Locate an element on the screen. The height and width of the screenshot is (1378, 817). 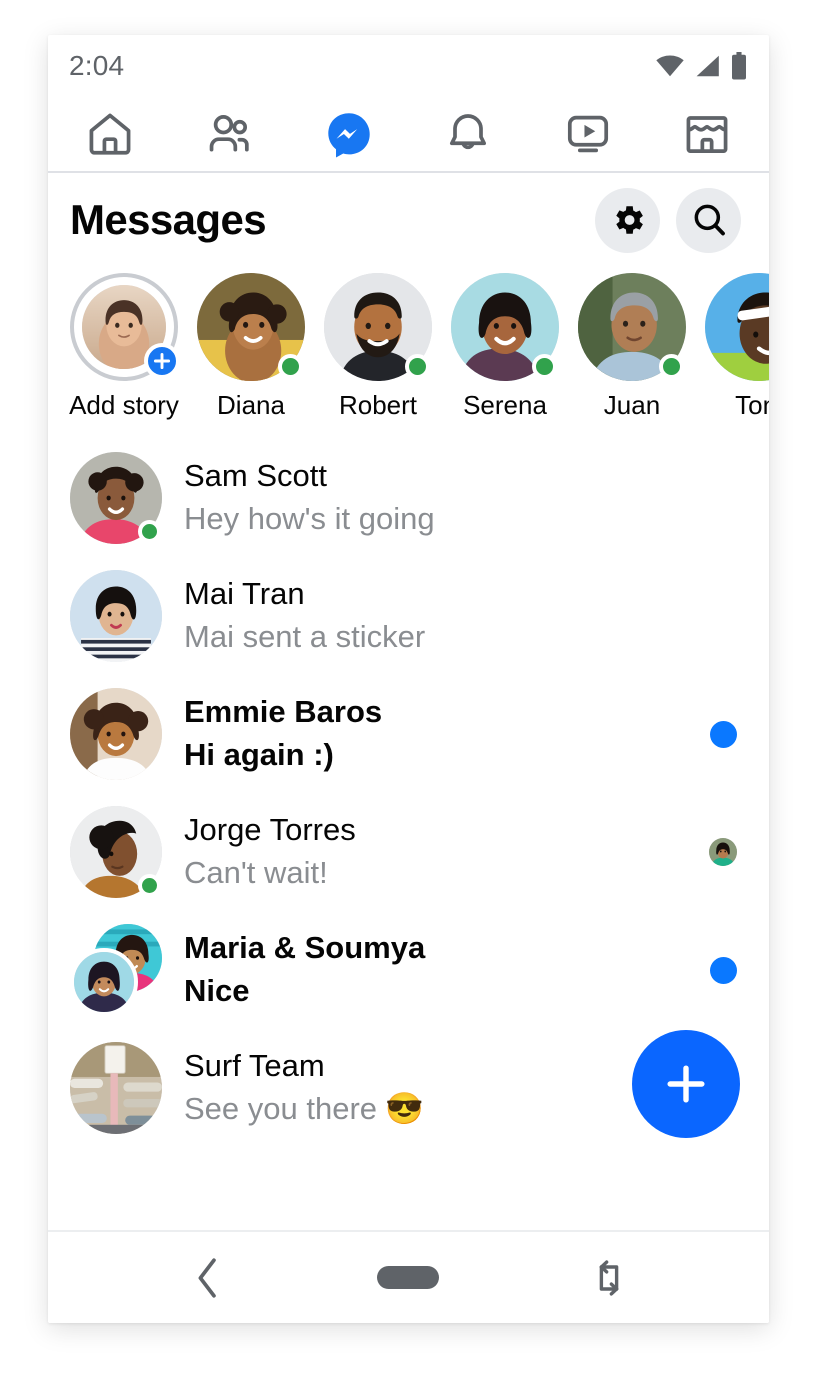
conversation-text: Maria & Soumya Nice is located at coordinates (430, 970).